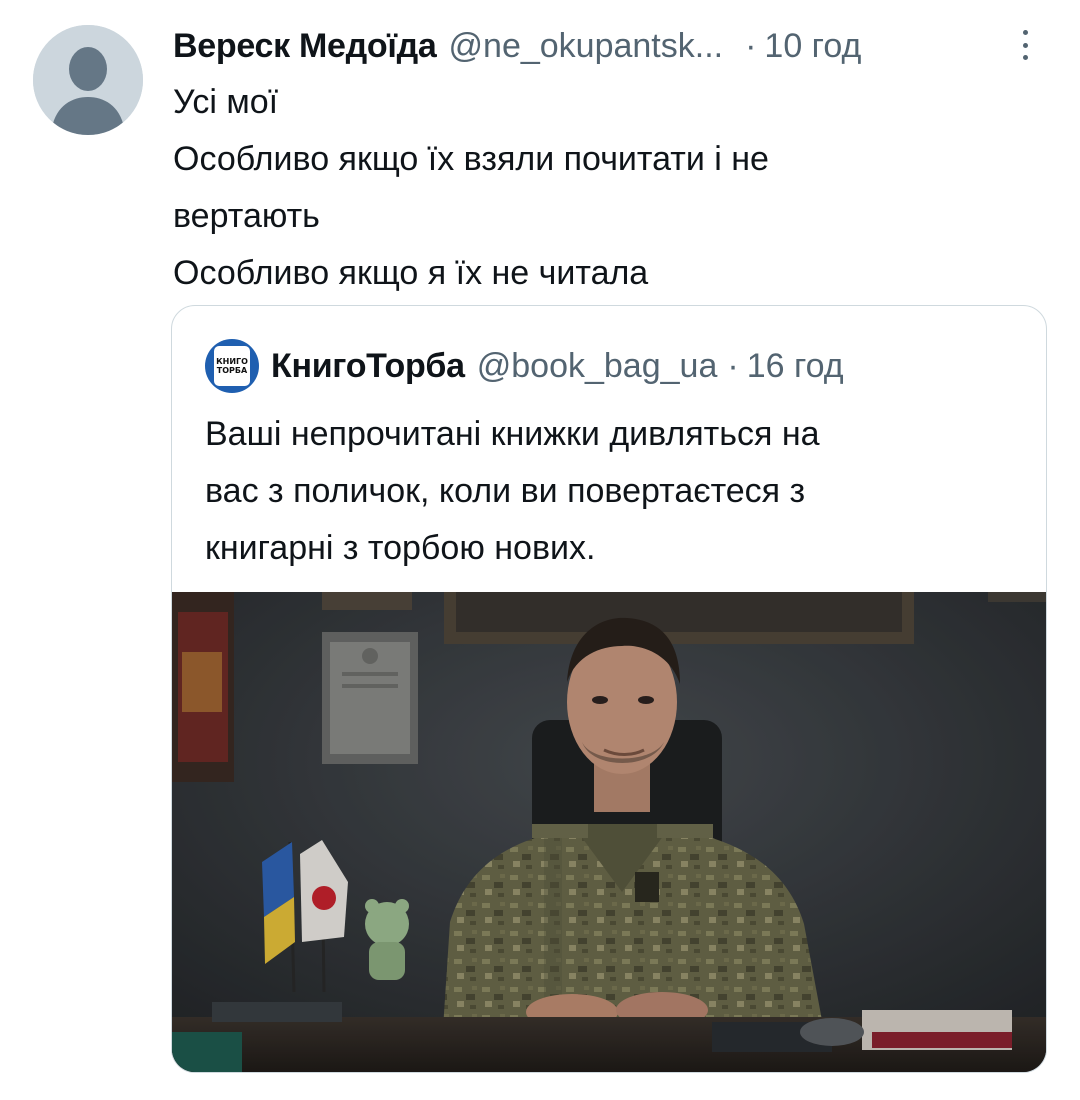 Image resolution: width=1080 pixels, height=1100 pixels. What do you see at coordinates (246, 216) in the screenshot?
I see `tweet-text-line: вертають` at bounding box center [246, 216].